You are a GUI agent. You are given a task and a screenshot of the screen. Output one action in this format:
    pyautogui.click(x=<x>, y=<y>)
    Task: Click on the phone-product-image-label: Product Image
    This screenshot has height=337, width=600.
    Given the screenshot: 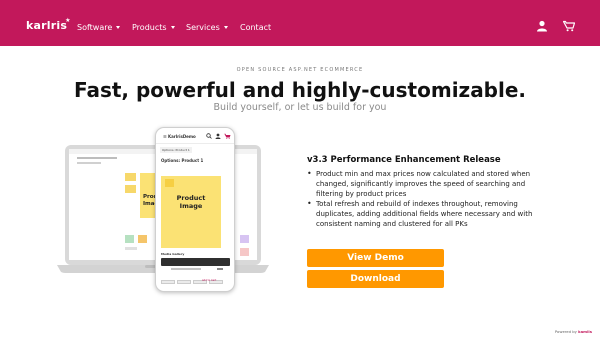 What is the action you would take?
    pyautogui.click(x=191, y=202)
    